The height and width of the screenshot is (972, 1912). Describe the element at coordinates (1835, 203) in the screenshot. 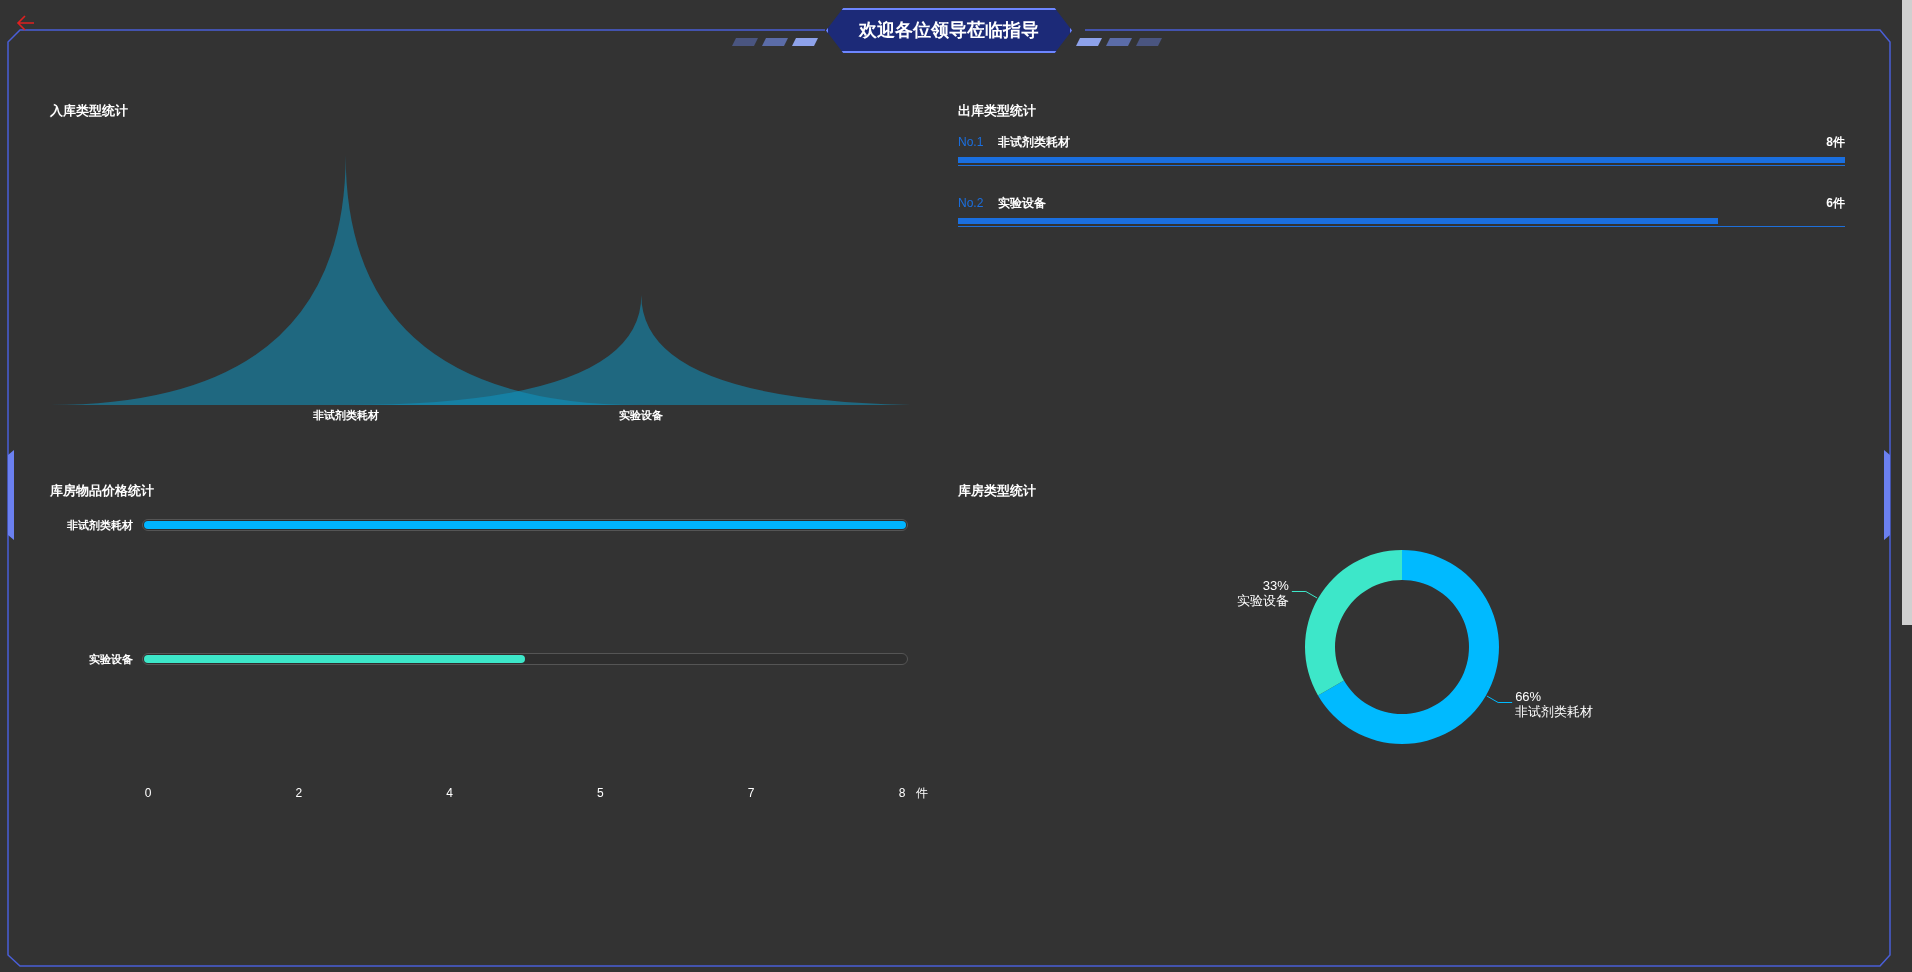

I see `item-count: 6件` at that location.